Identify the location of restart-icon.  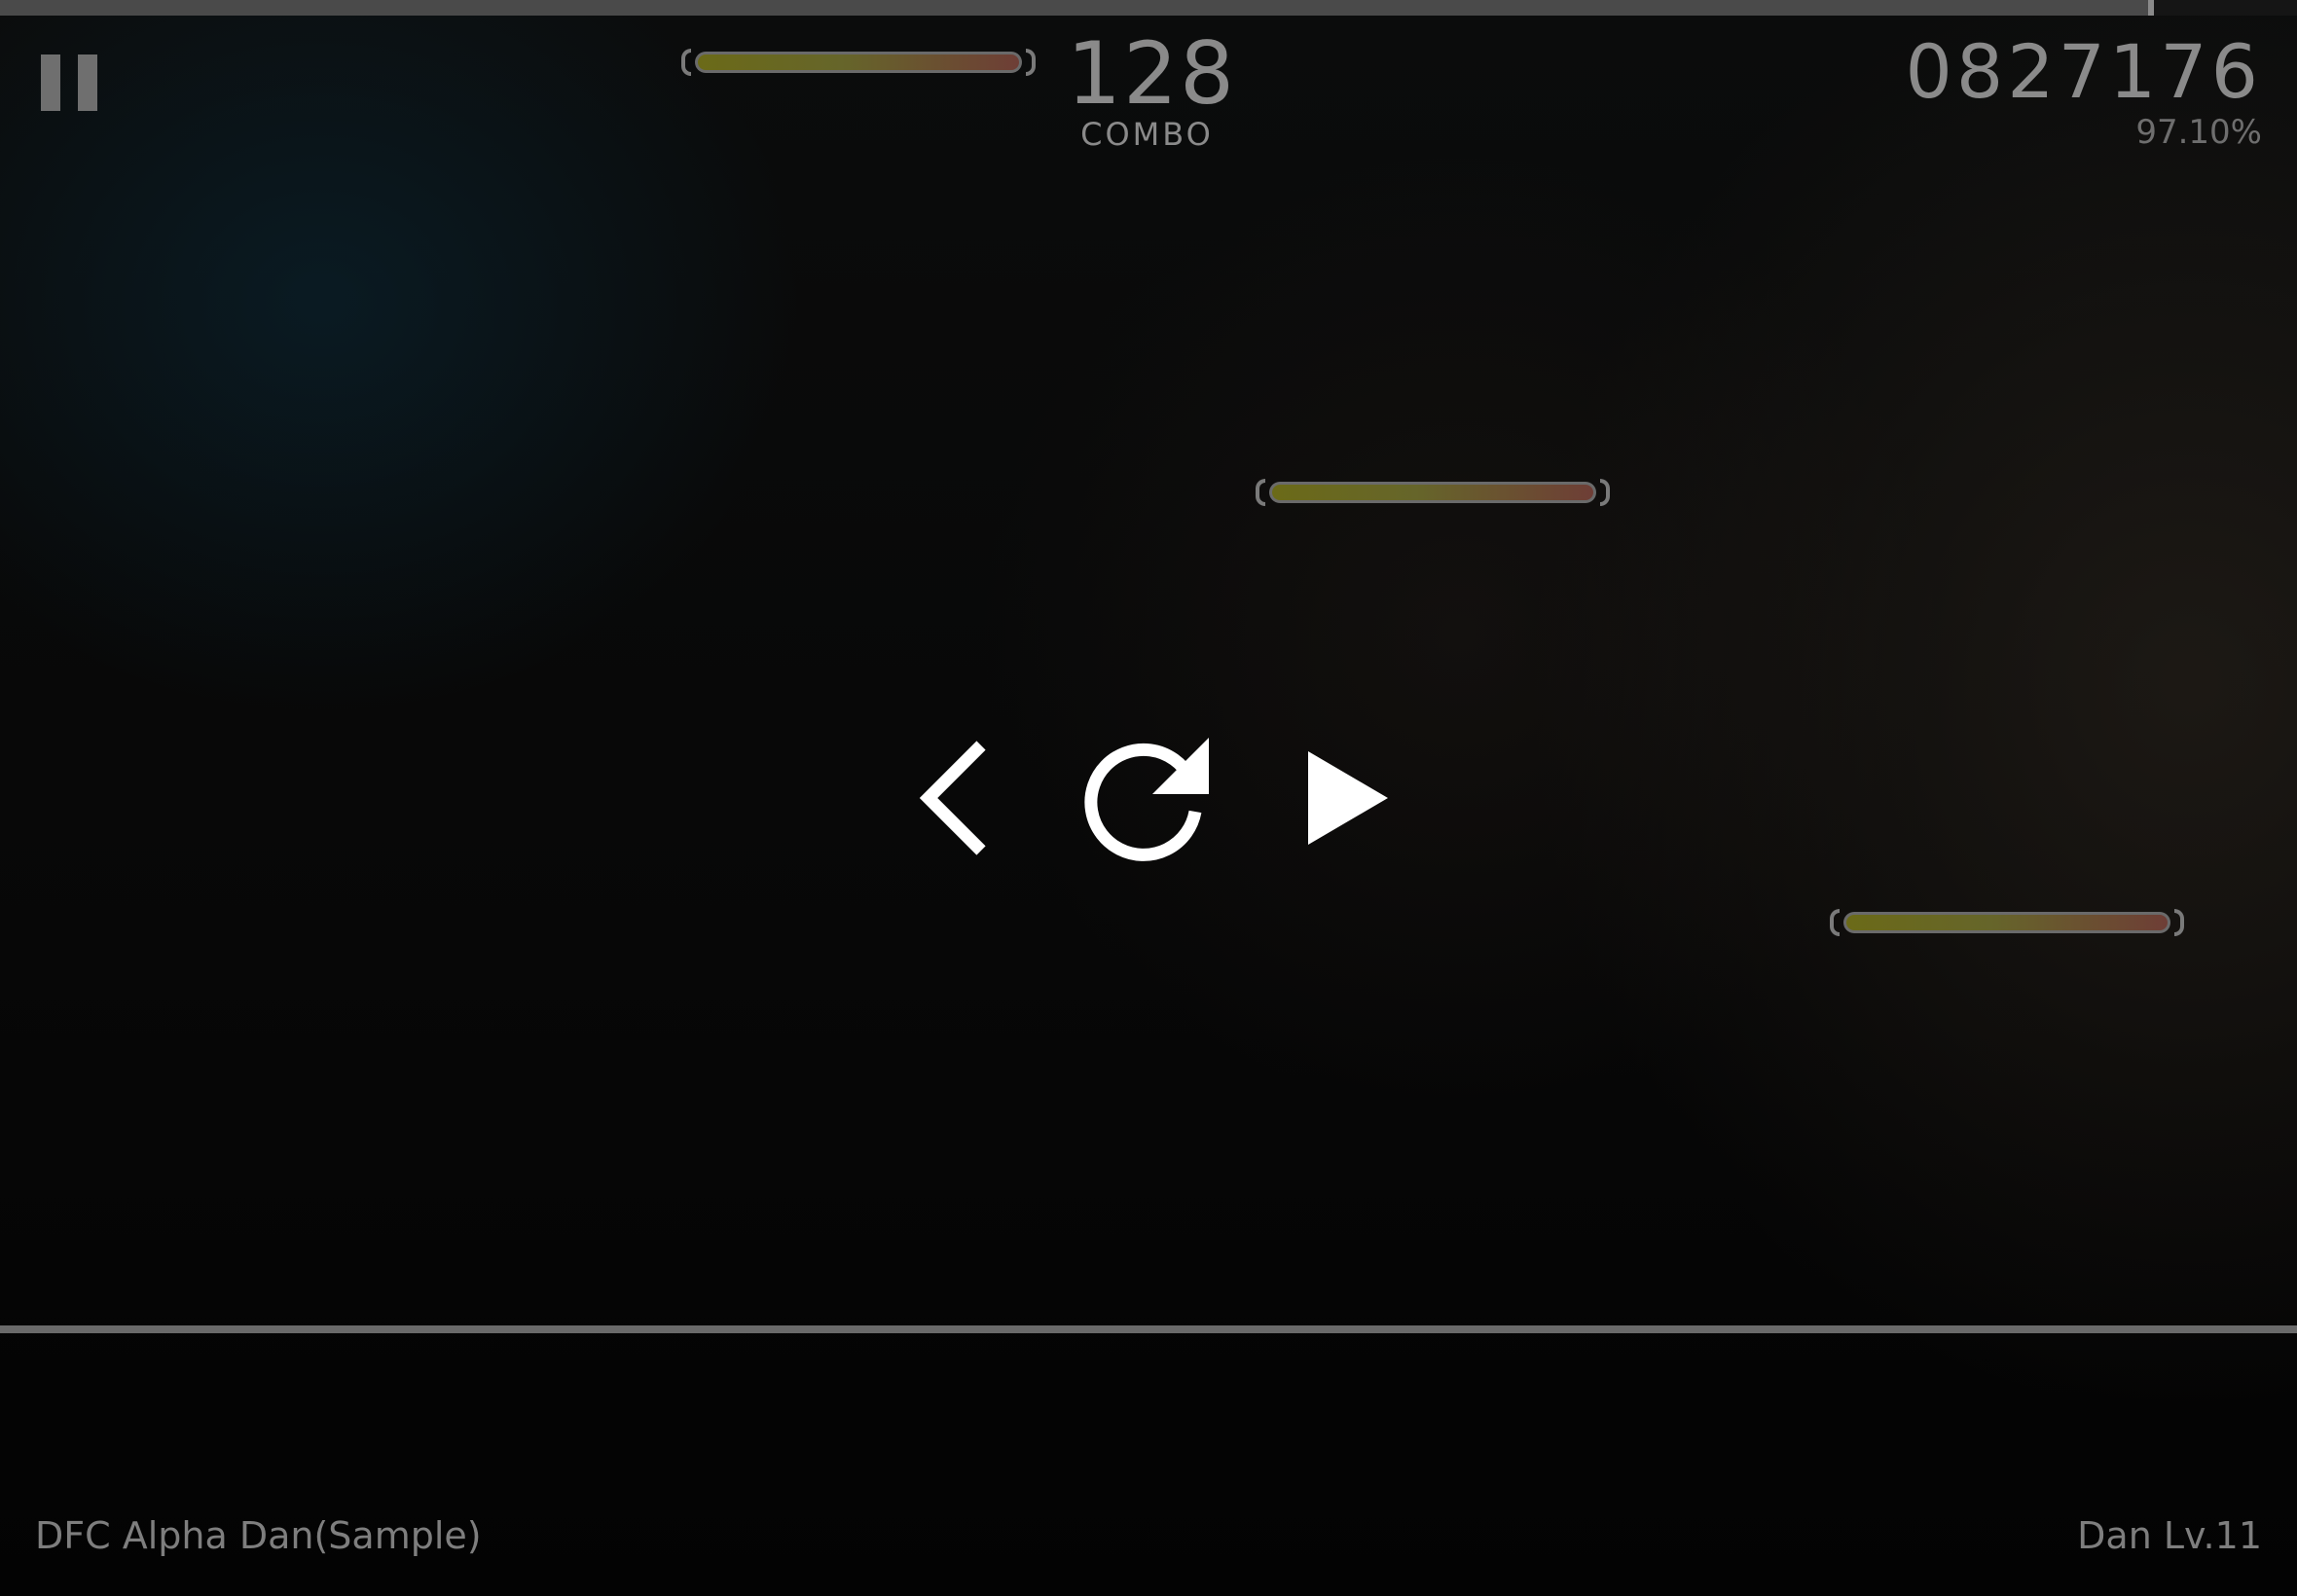
(1146, 800).